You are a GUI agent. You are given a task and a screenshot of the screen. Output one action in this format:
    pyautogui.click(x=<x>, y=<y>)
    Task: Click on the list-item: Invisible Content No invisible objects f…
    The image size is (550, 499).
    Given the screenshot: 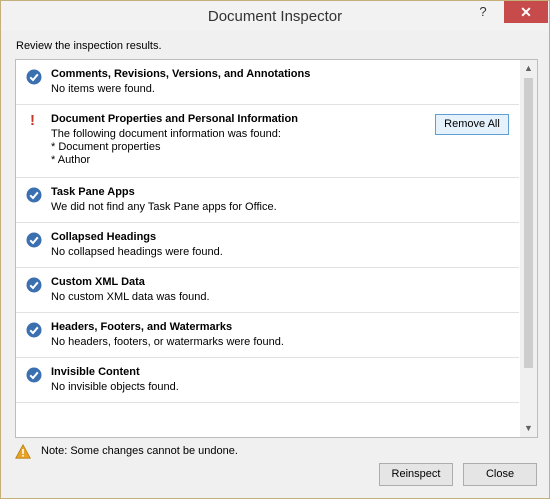 What is the action you would take?
    pyautogui.click(x=267, y=380)
    